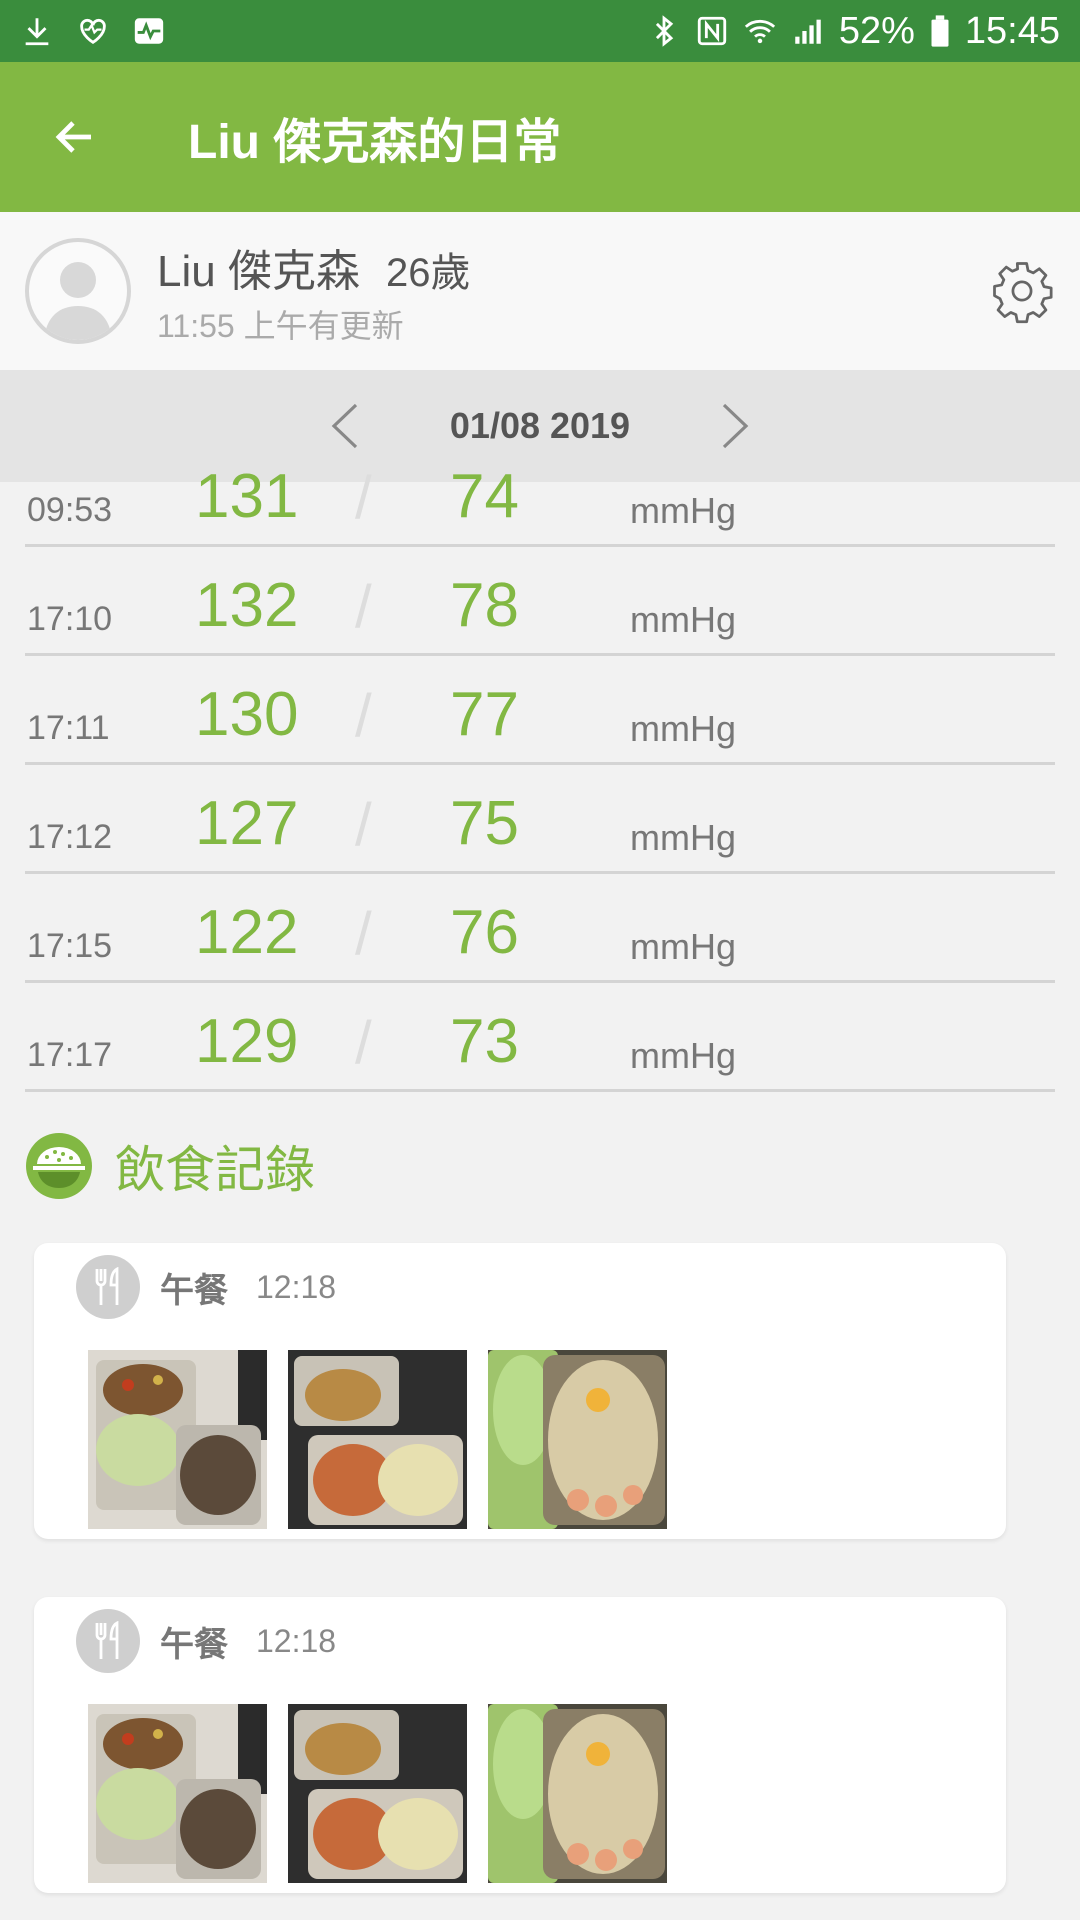 The width and height of the screenshot is (1080, 1920). What do you see at coordinates (1012, 30) in the screenshot?
I see `clock: 15:45` at bounding box center [1012, 30].